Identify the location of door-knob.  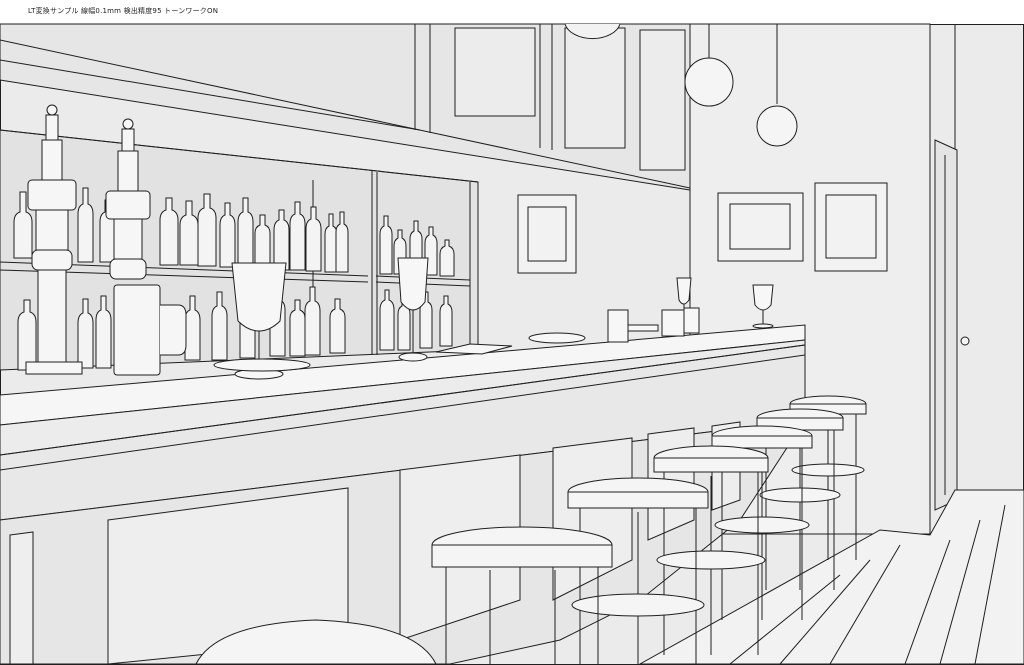
(965, 341).